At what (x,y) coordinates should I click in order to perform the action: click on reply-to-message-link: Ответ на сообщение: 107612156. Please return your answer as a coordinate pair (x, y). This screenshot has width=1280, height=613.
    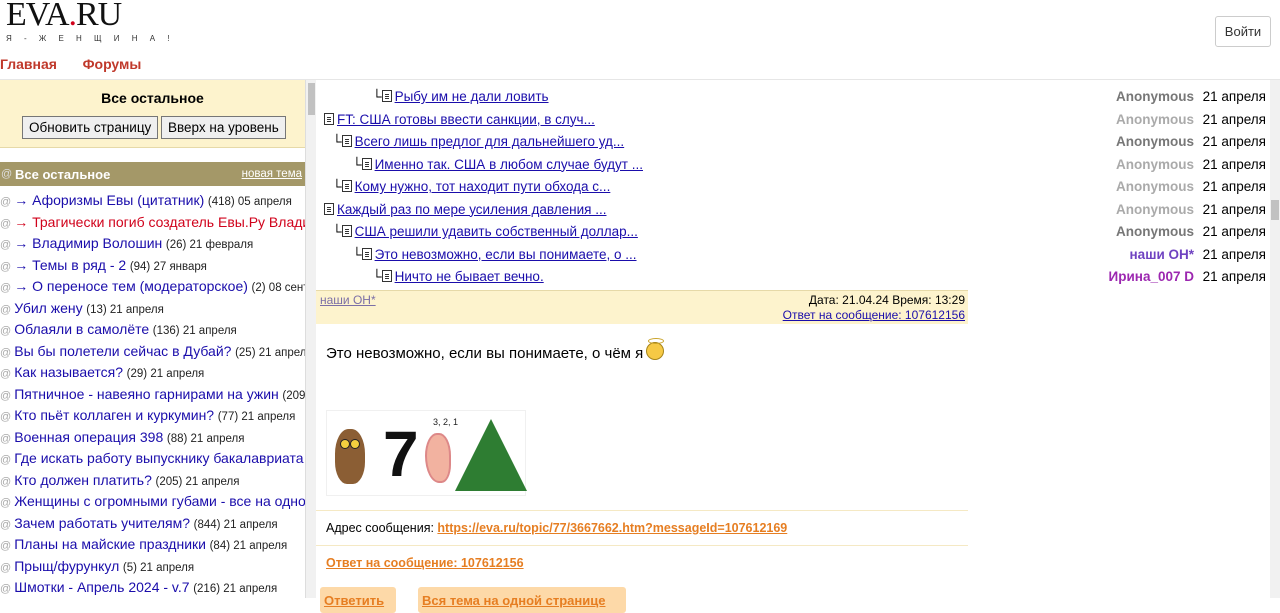
    Looking at the image, I should click on (425, 563).